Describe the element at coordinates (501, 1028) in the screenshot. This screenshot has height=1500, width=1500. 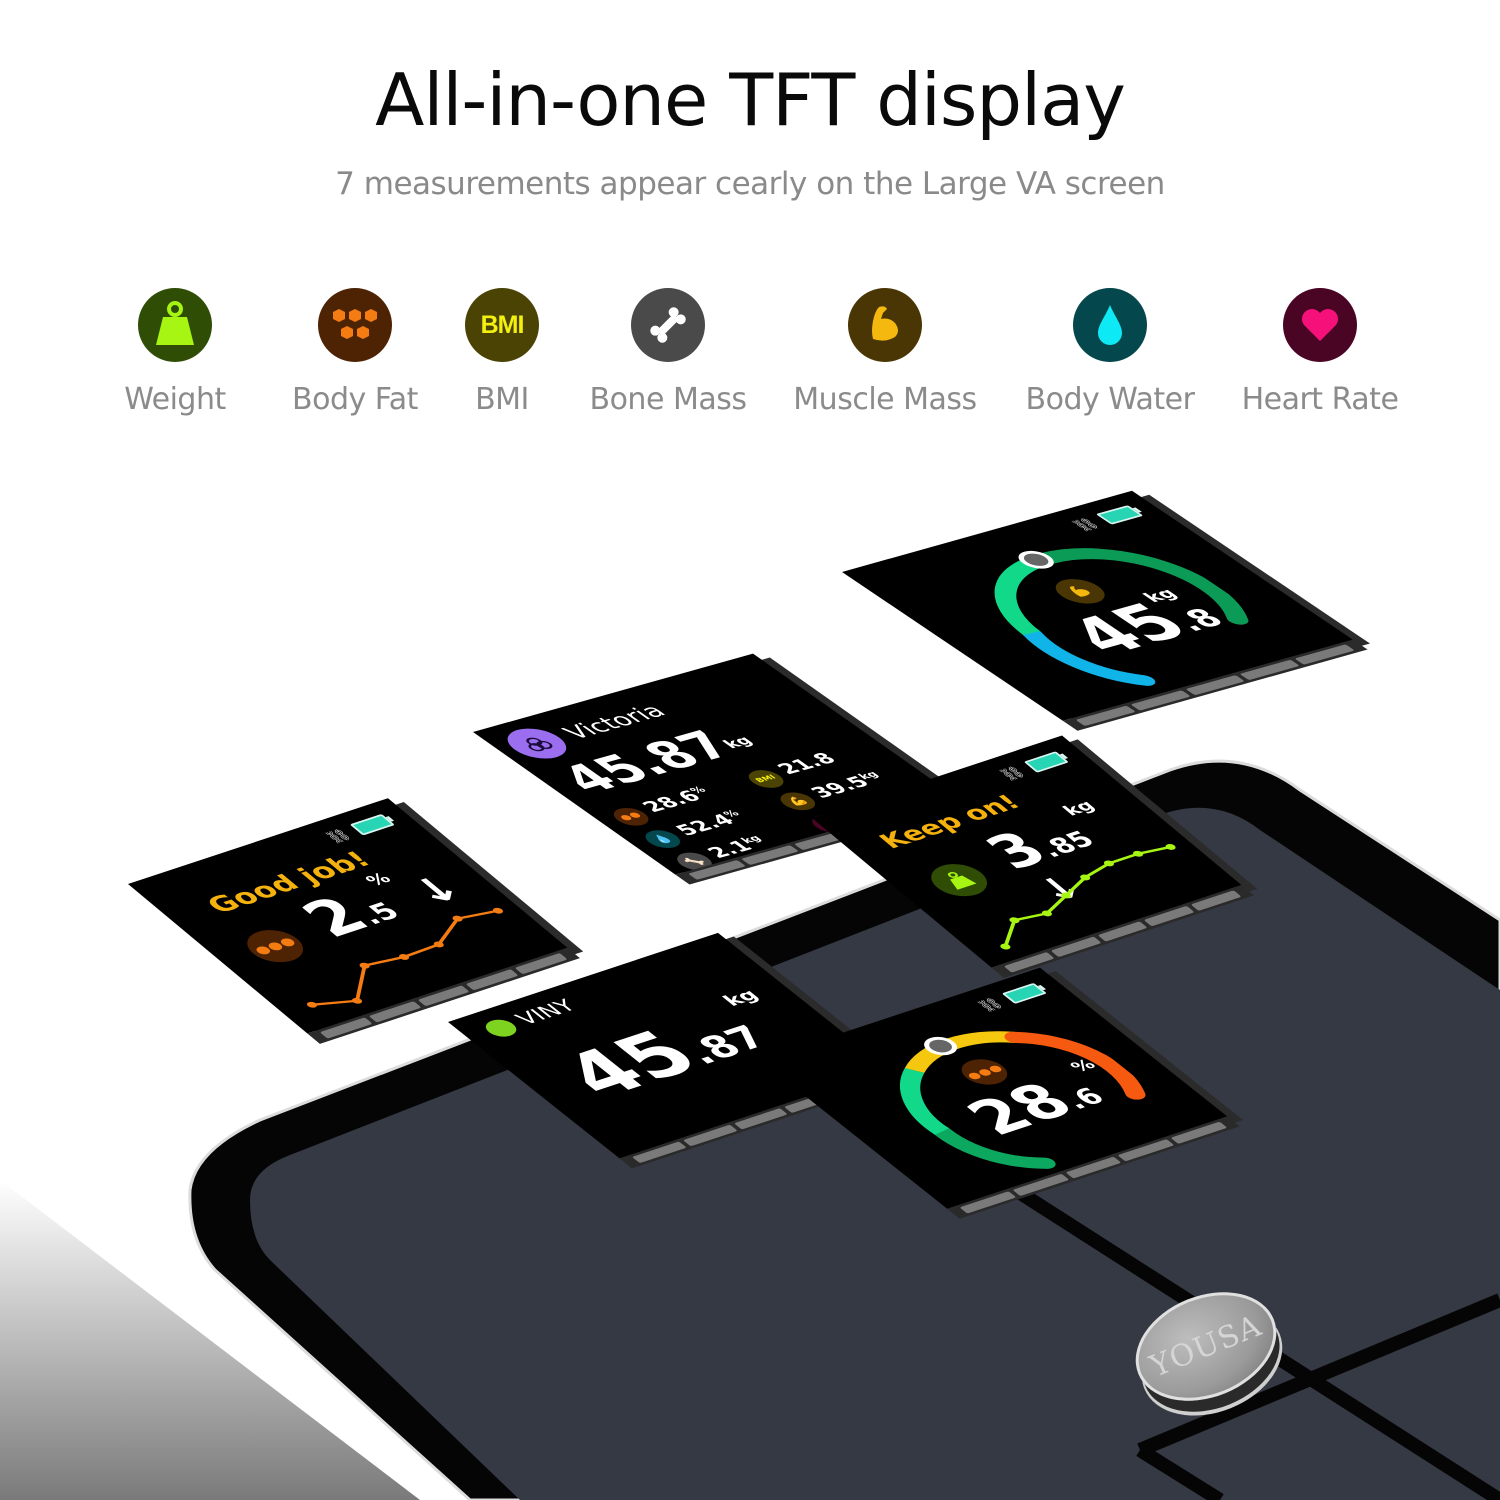
I see `user-avatar-icon` at that location.